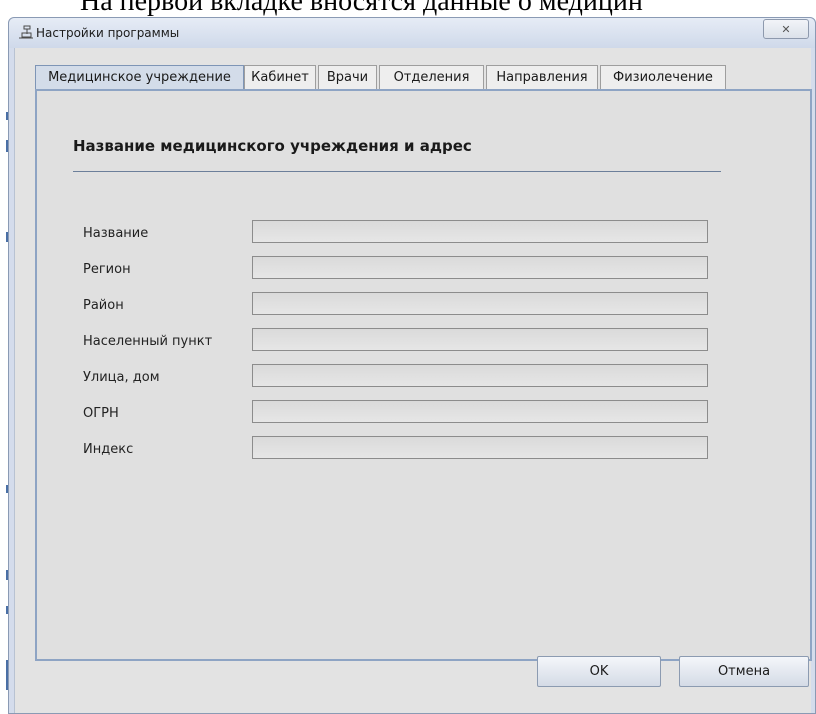  I want to click on name-field, so click(480, 231).